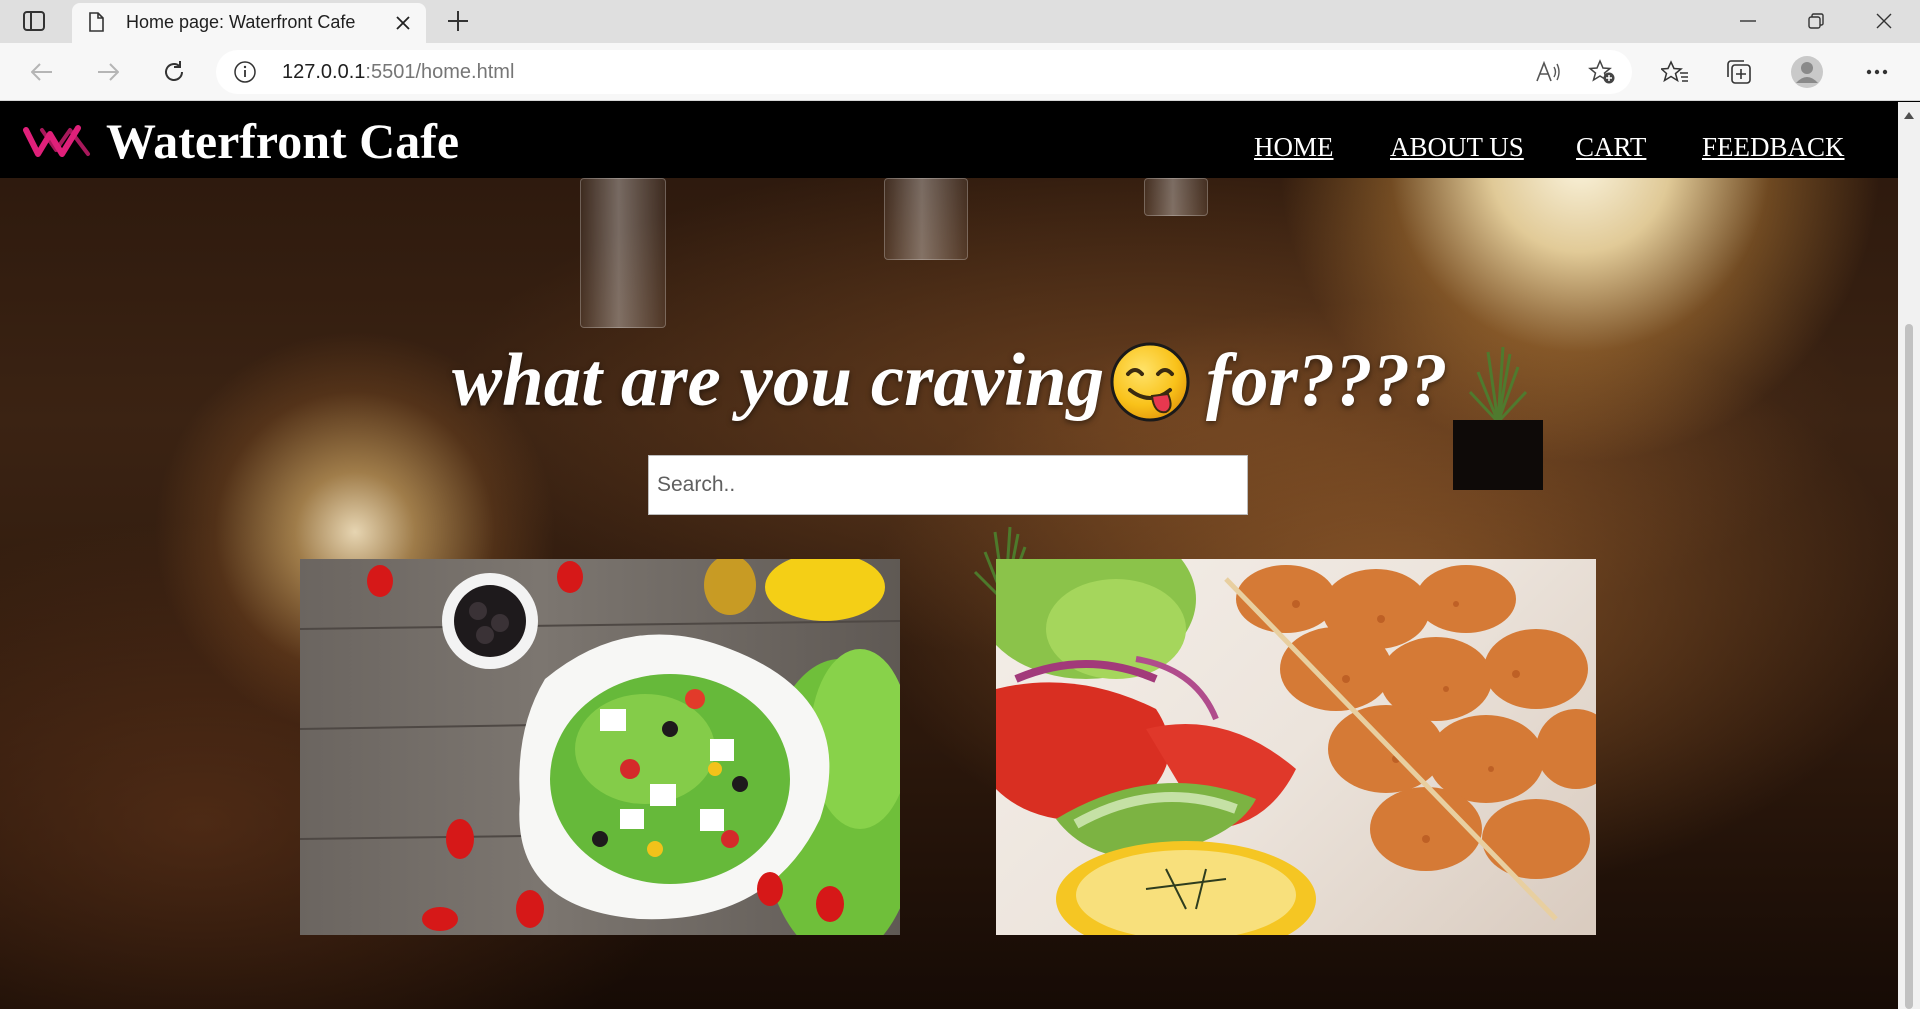  What do you see at coordinates (1748, 21) in the screenshot?
I see `minimize-icon` at bounding box center [1748, 21].